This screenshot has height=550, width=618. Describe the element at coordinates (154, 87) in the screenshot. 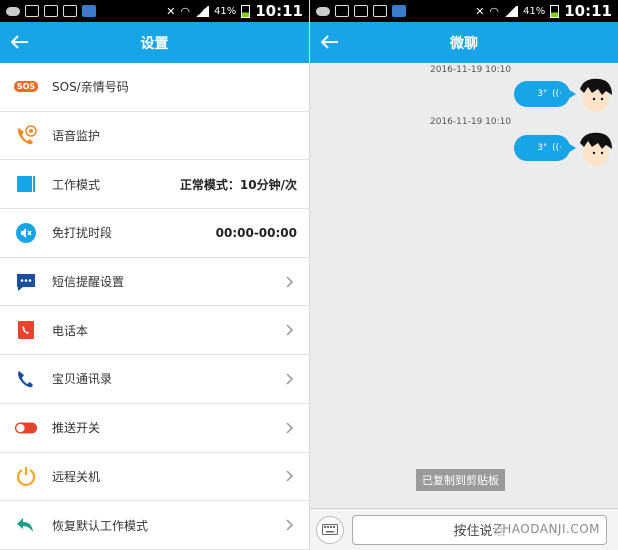

I see `settings-item-sos: SOS SOS/亲情号码` at that location.